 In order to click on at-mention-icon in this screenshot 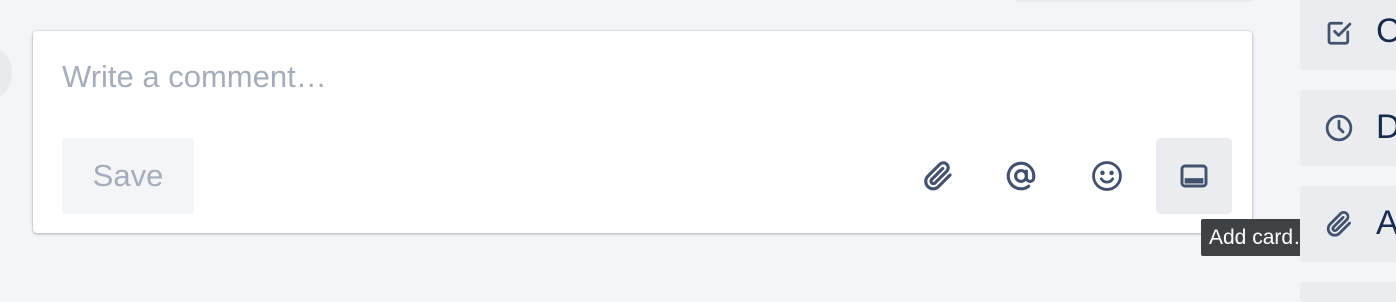, I will do `click(1021, 176)`.